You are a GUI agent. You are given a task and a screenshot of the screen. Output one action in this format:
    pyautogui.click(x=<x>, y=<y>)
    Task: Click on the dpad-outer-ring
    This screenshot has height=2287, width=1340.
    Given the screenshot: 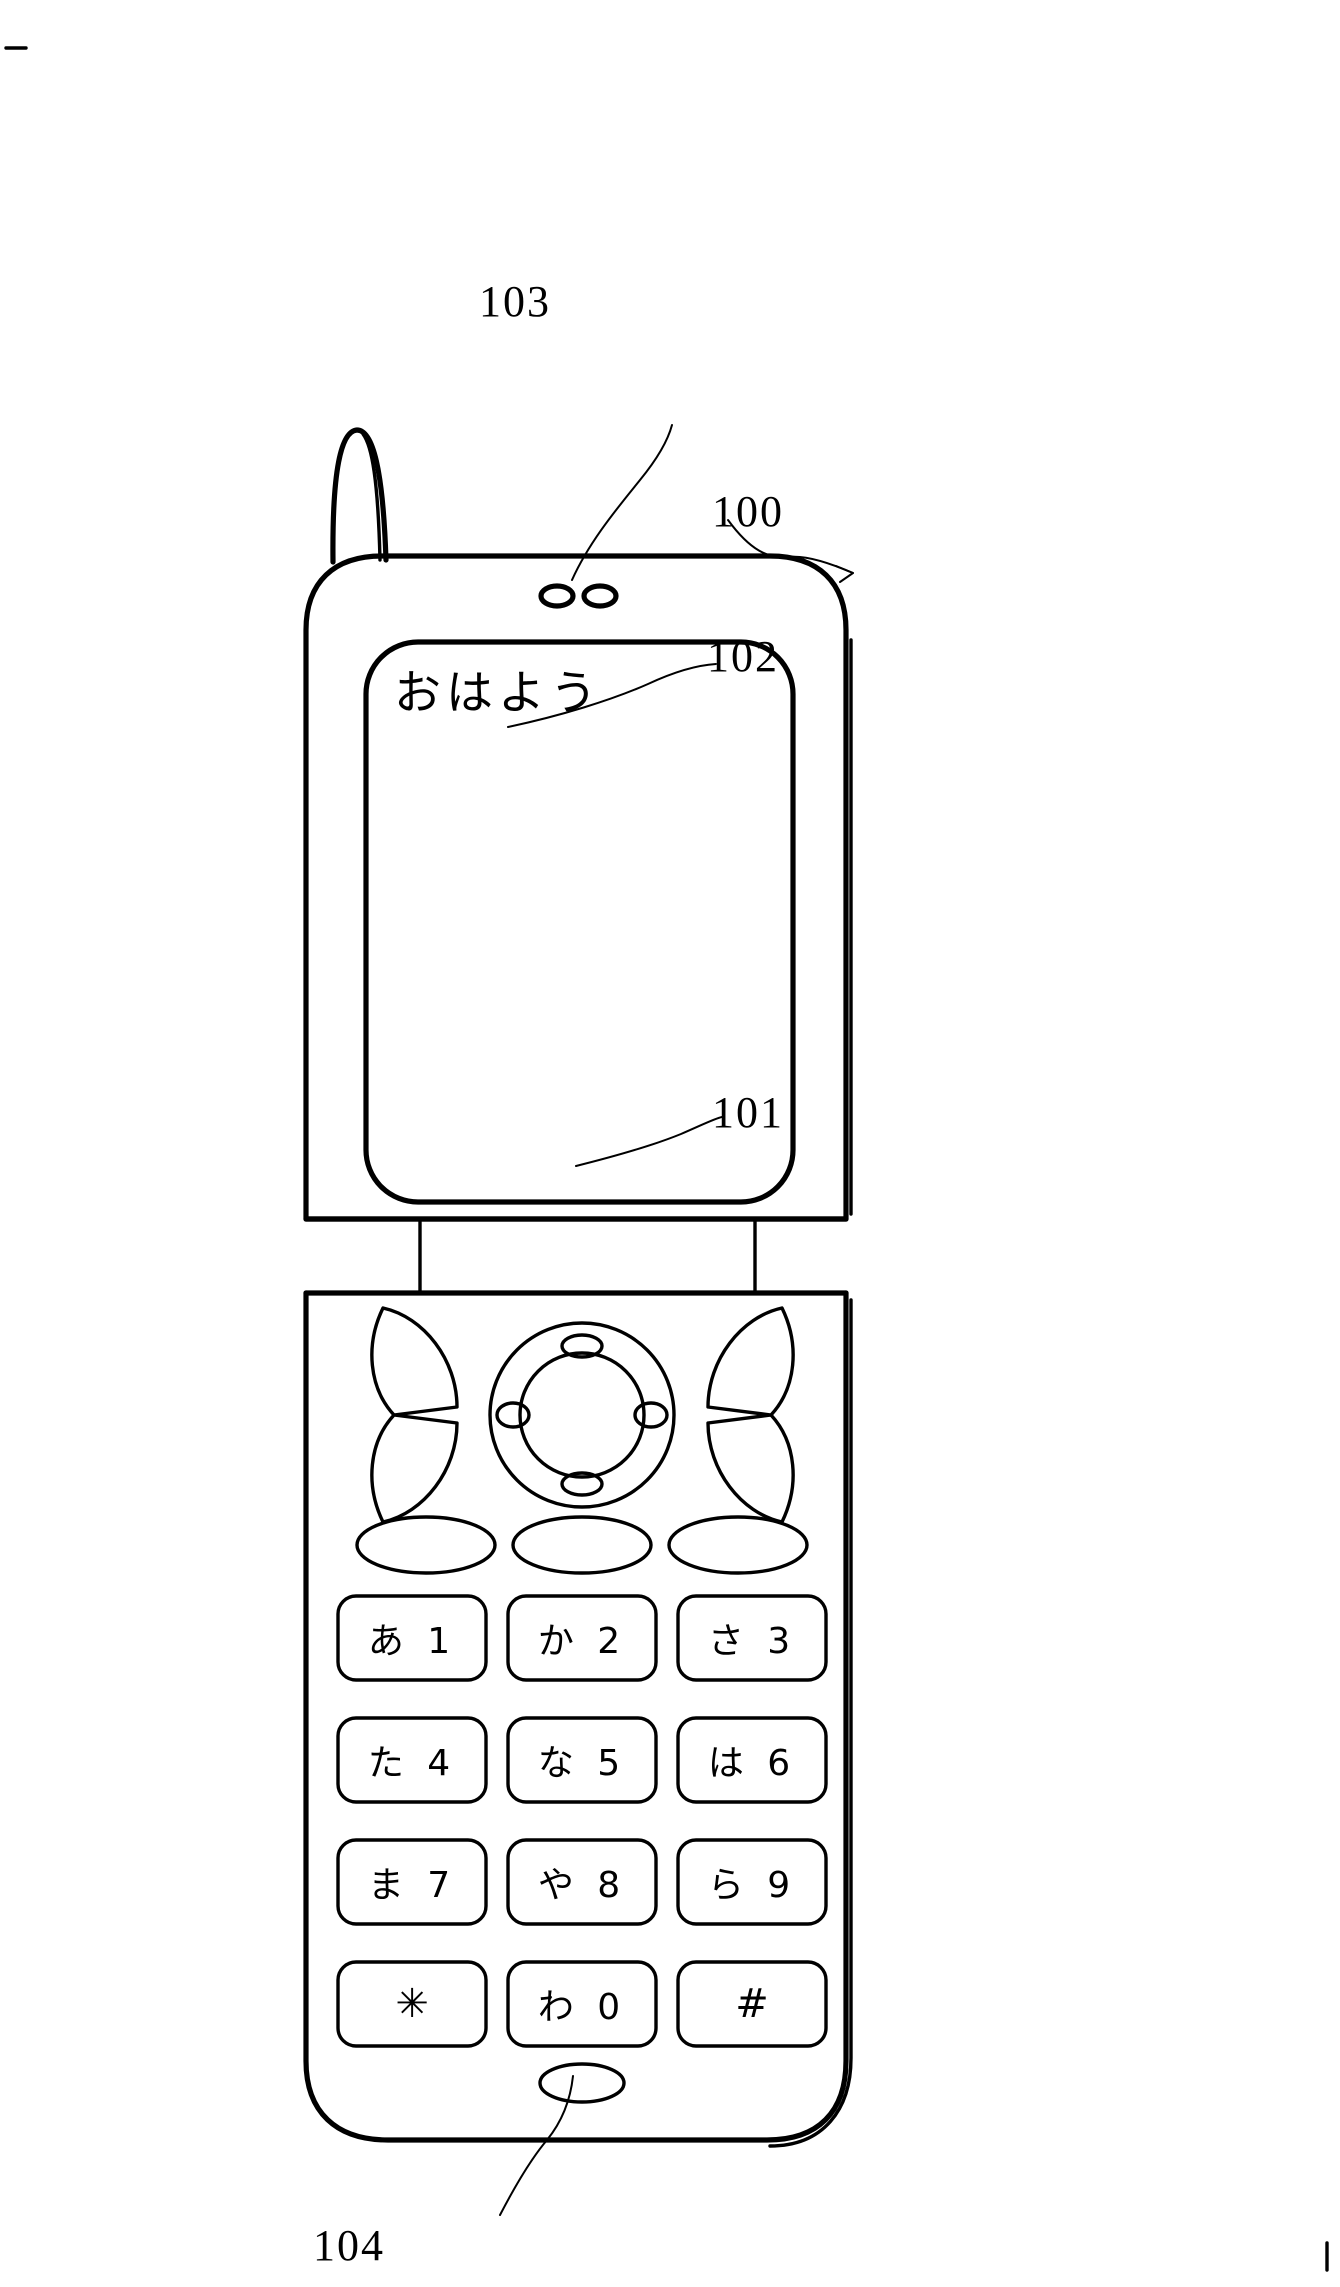 What is the action you would take?
    pyautogui.click(x=582, y=1415)
    